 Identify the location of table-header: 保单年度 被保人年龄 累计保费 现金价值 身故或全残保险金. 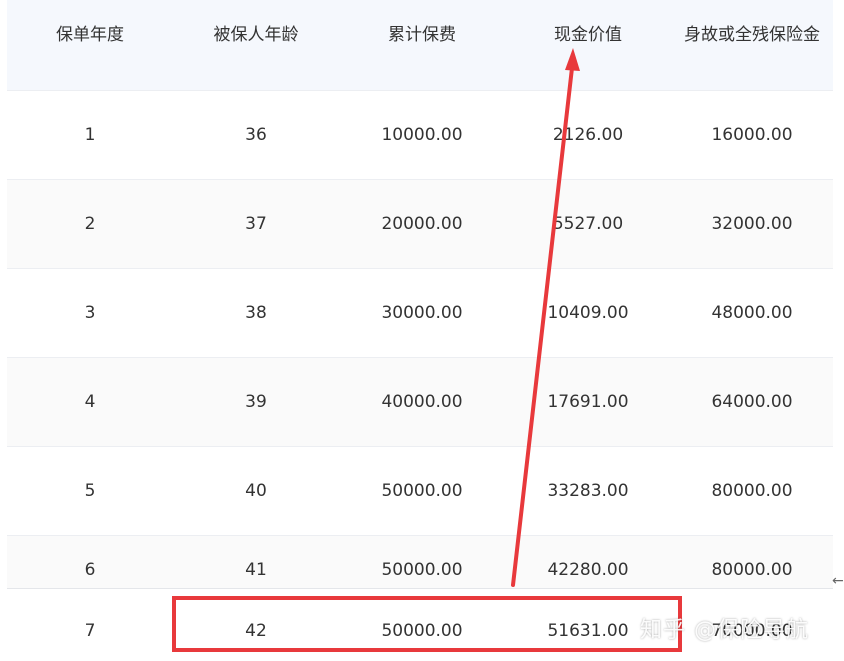
(420, 45).